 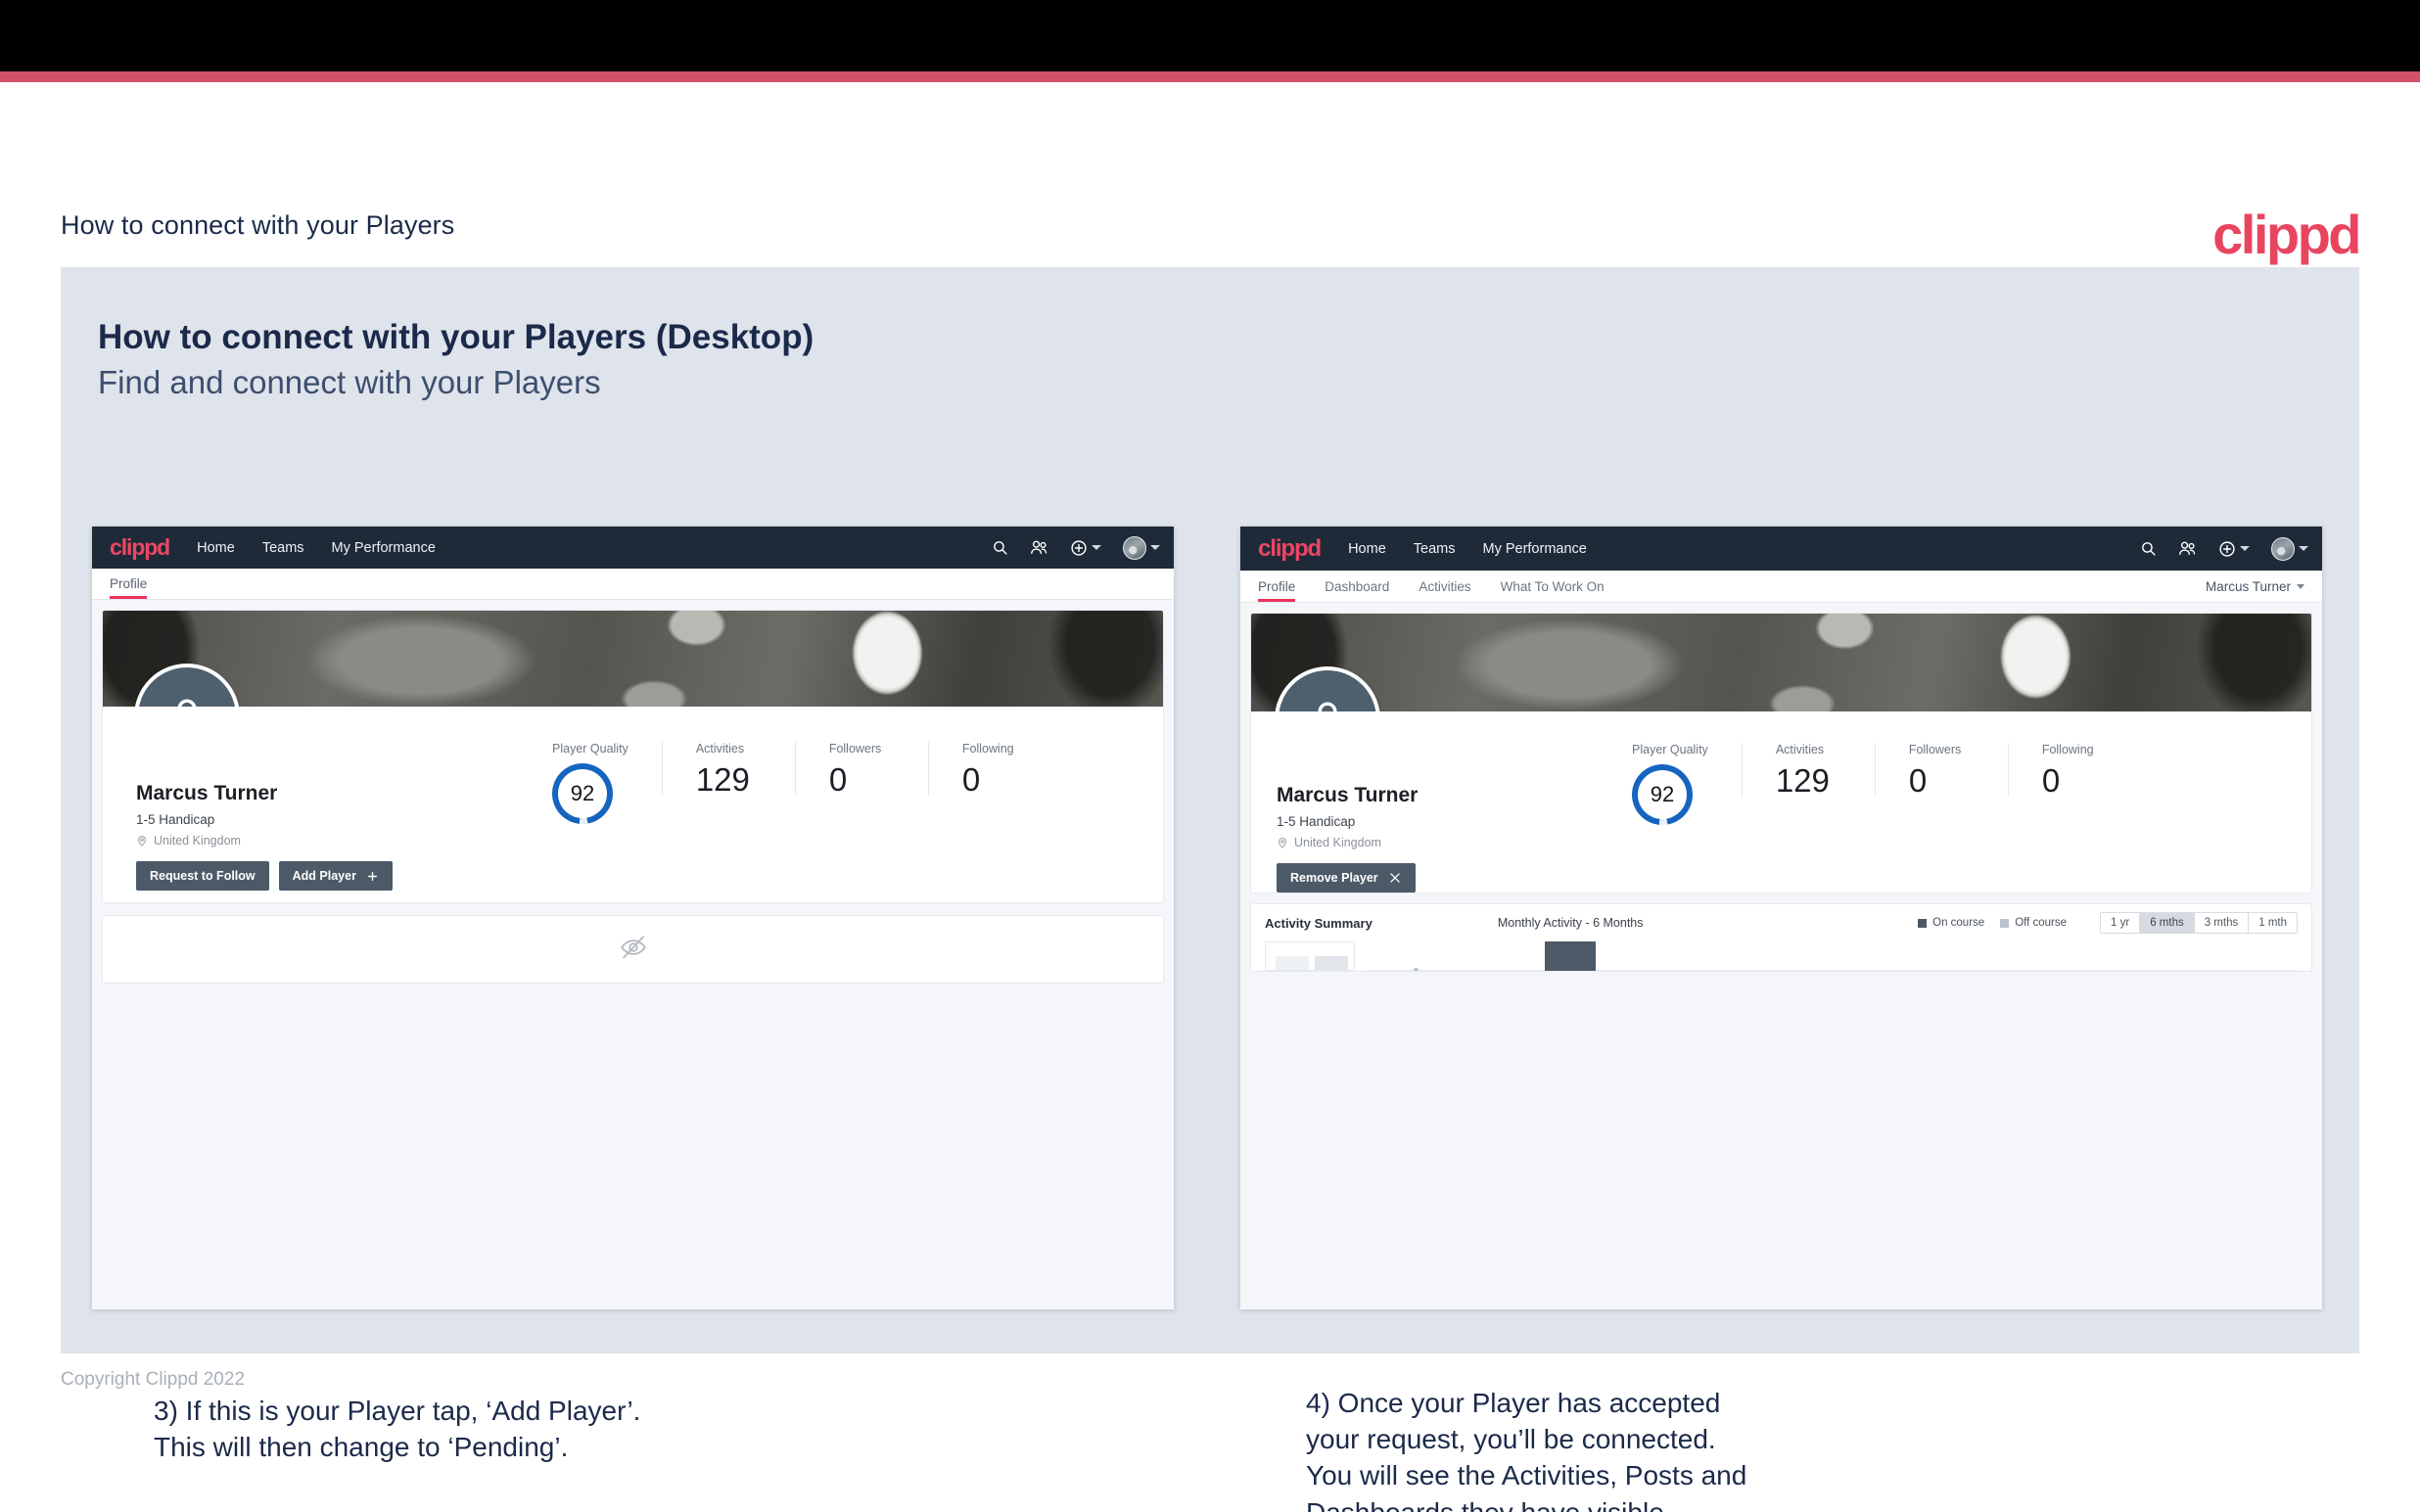 What do you see at coordinates (197, 841) in the screenshot?
I see `player-location-label: United Kingdom` at bounding box center [197, 841].